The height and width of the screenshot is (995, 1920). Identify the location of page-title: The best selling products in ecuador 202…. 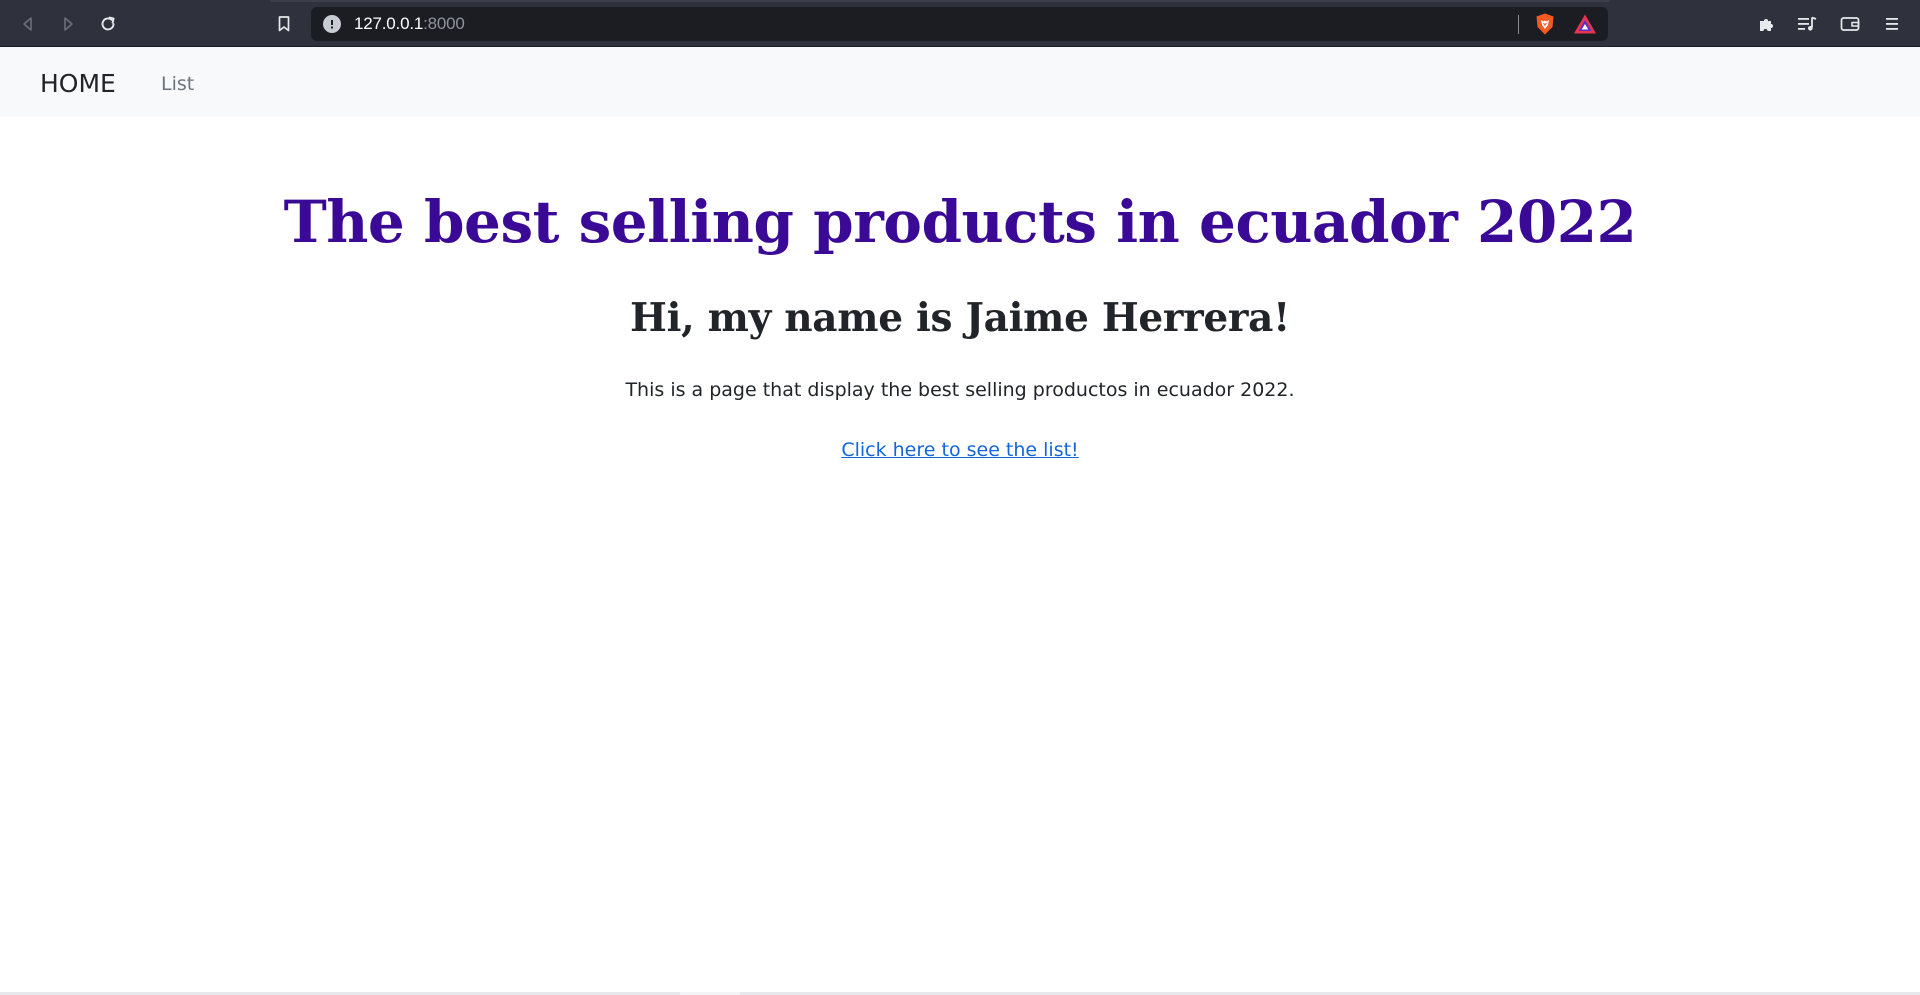
(960, 222).